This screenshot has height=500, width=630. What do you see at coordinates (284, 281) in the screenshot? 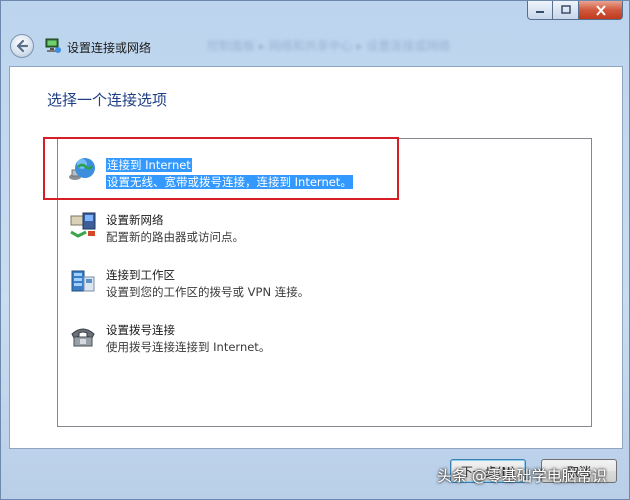
I see `option-connect-workplace: 连接到工作区 设置到您的工作区的拨号或 VPN 连接。` at bounding box center [284, 281].